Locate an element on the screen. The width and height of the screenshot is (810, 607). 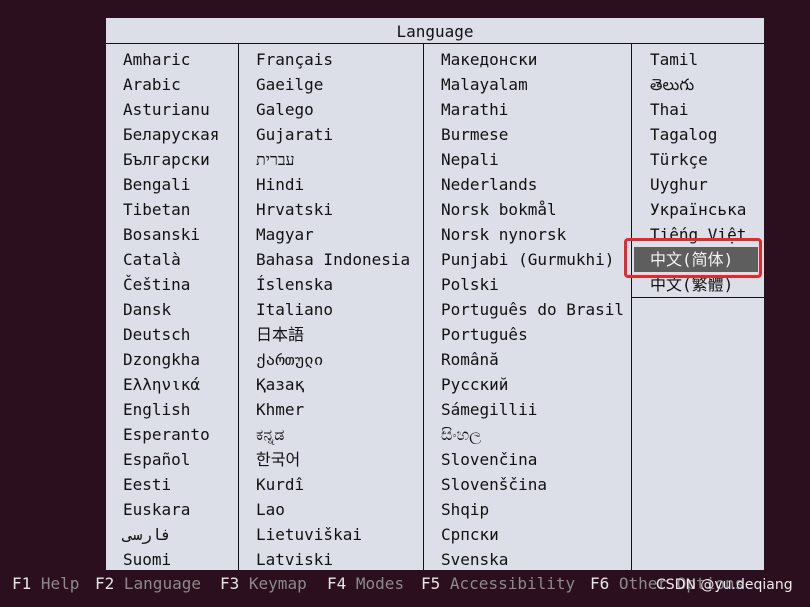
function-key-f2: F2 Language is located at coordinates (148, 584).